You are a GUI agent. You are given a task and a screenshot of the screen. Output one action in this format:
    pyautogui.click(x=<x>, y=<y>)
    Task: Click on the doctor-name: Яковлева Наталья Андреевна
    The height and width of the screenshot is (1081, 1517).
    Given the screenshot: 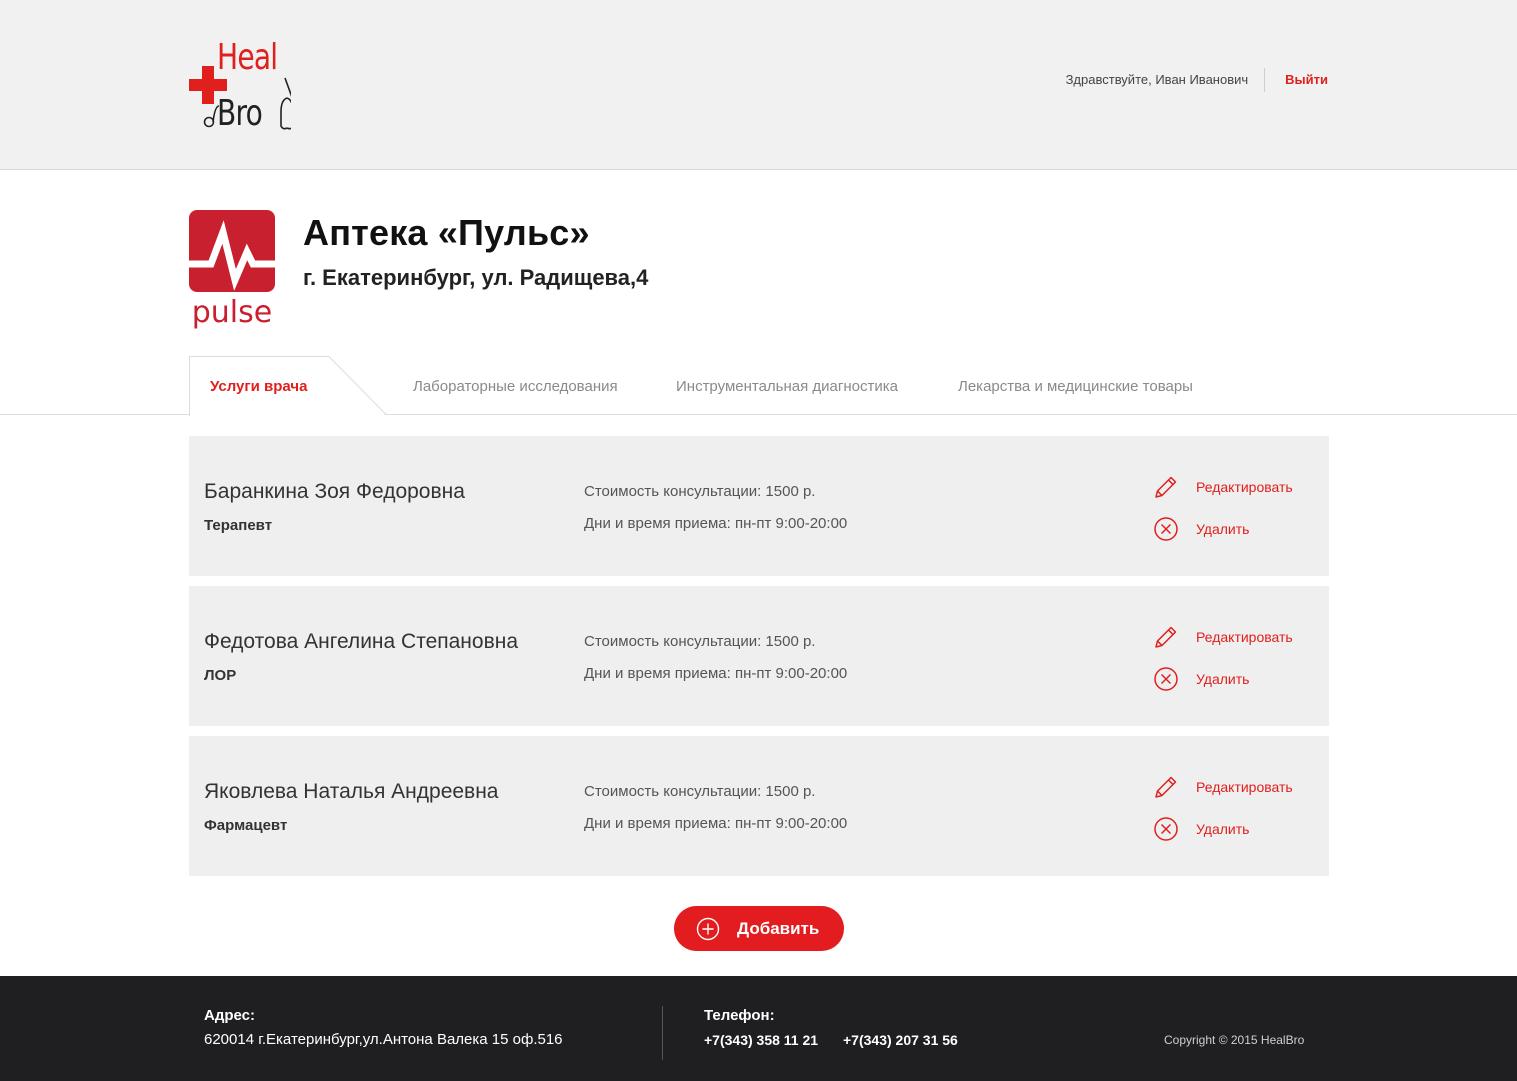 What is the action you would take?
    pyautogui.click(x=351, y=791)
    